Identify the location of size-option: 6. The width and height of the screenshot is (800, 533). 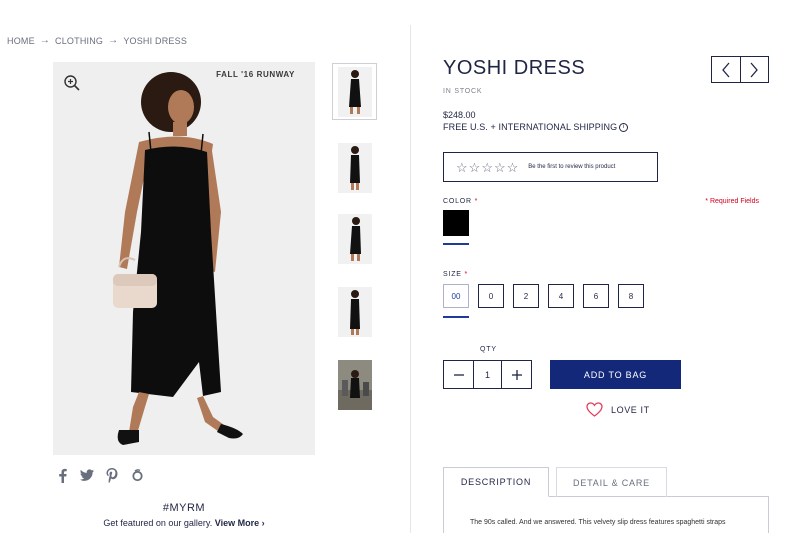
(596, 296).